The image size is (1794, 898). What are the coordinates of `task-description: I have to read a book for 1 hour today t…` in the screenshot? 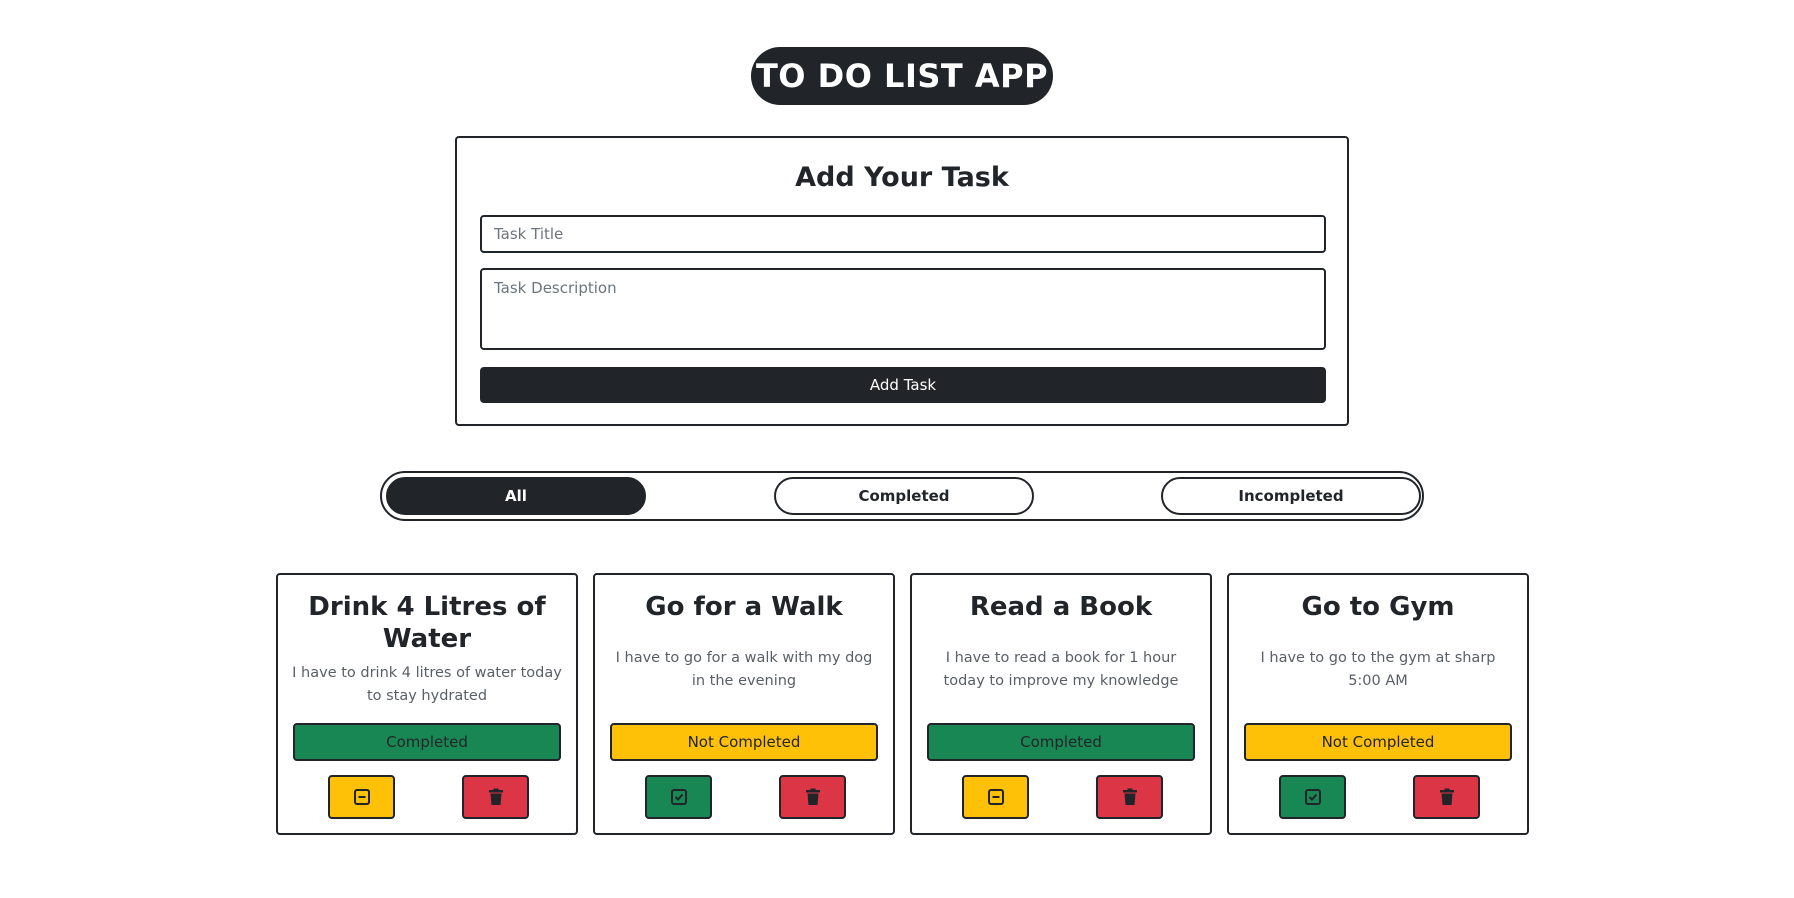 It's located at (1061, 669).